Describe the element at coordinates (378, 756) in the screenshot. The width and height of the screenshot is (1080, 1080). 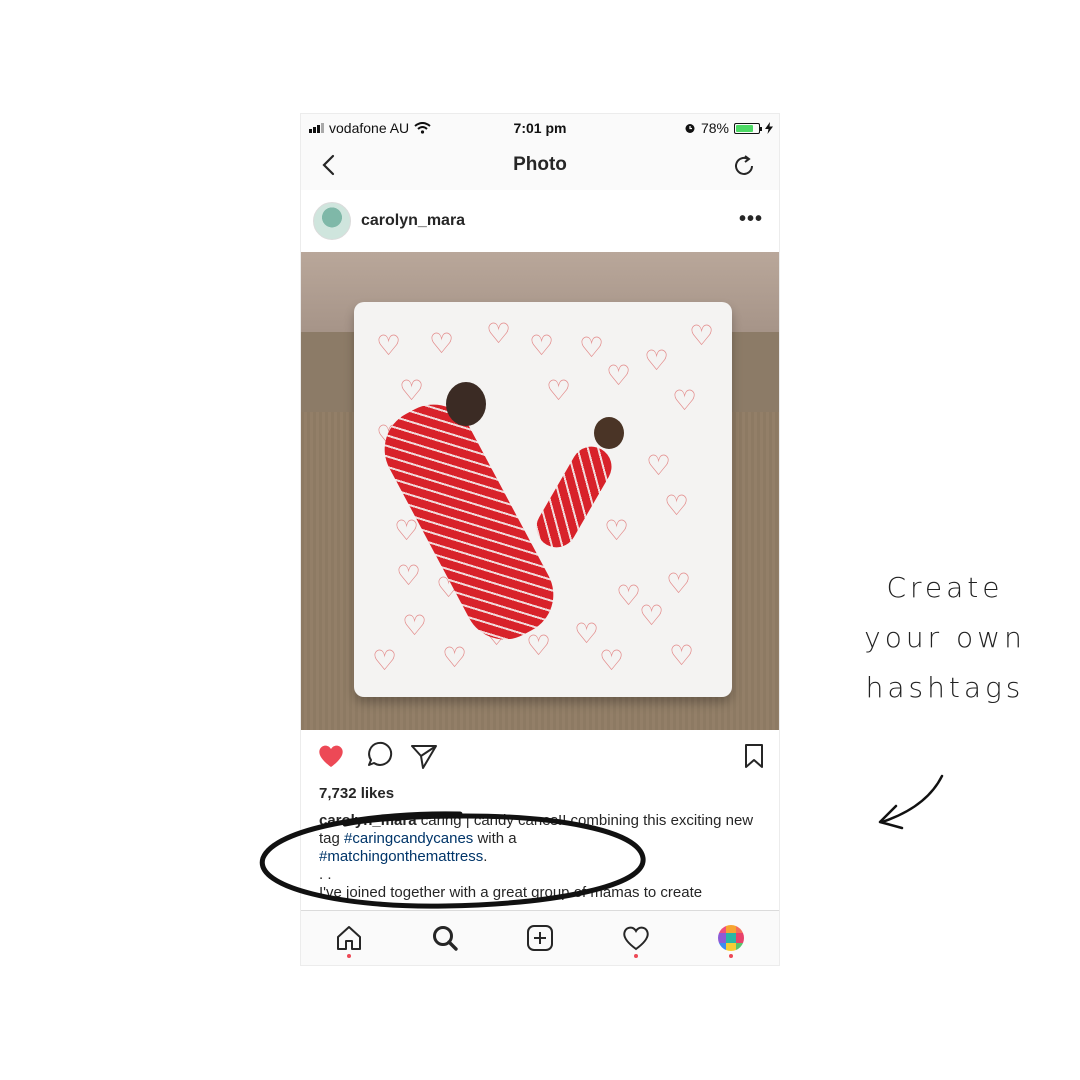
I see `comment-icon` at that location.